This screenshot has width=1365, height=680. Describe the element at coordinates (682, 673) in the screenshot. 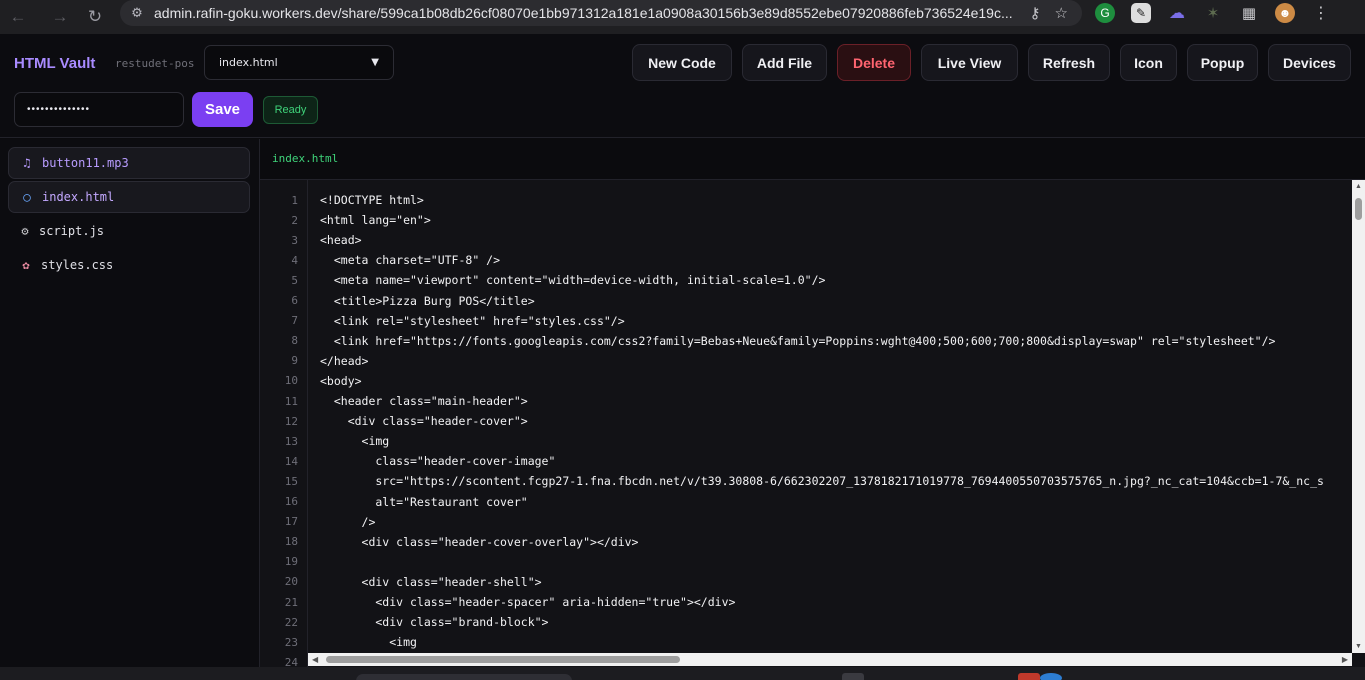

I see `os-taskbar` at that location.